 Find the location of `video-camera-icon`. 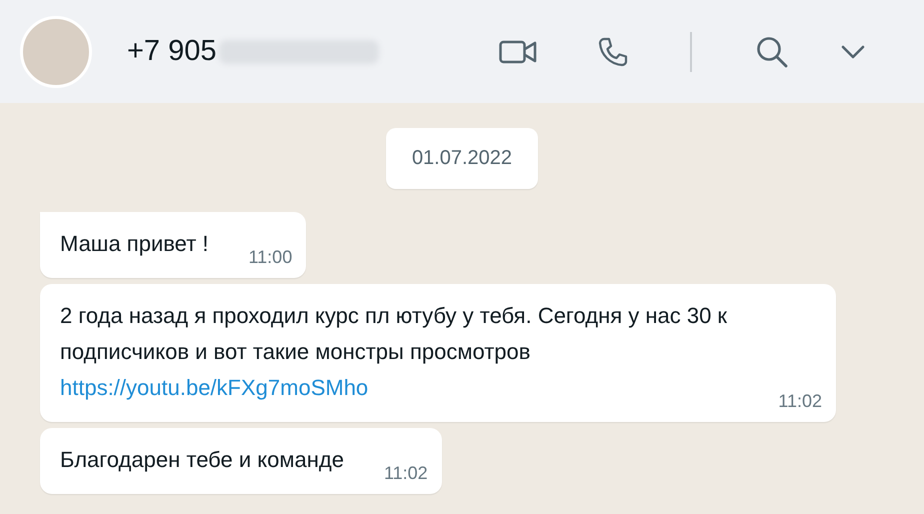

video-camera-icon is located at coordinates (518, 51).